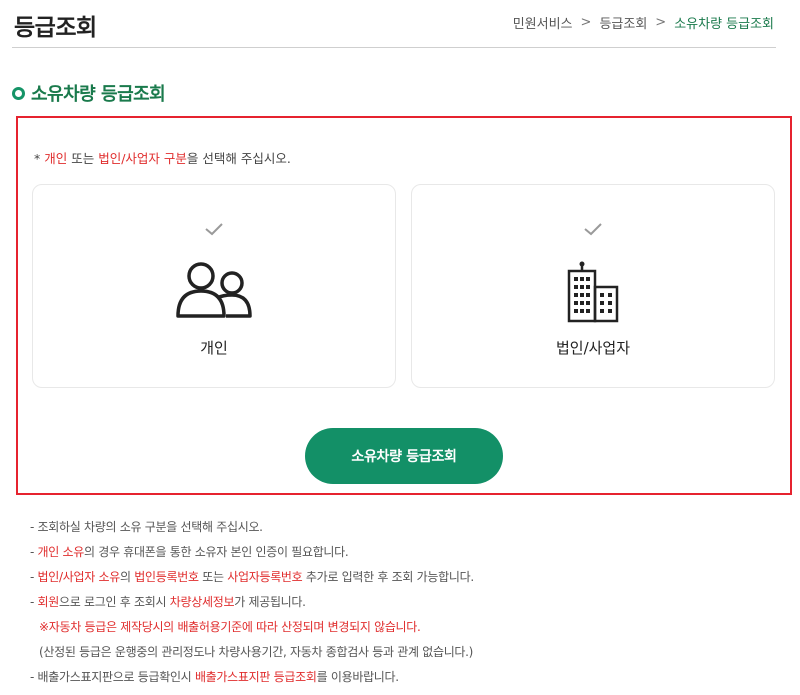 The height and width of the screenshot is (695, 800). I want to click on breadcrumb: 민원서비스 > 등급조회 > 소유차량 등급조회, so click(643, 22).